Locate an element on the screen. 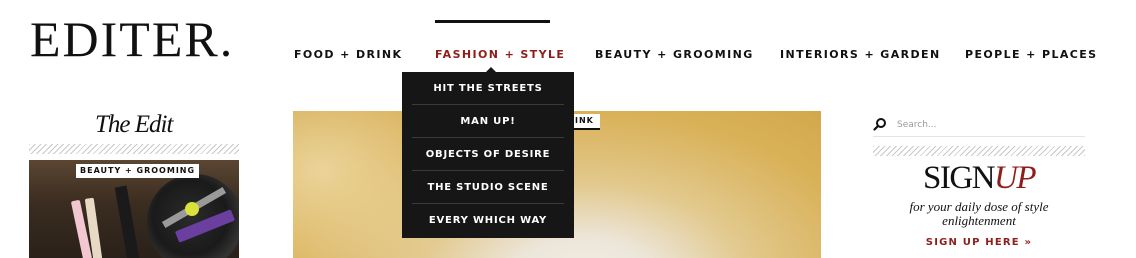 Image resolution: width=1136 pixels, height=258 pixels. signup-link: SIGN UP HERE » is located at coordinates (979, 242).